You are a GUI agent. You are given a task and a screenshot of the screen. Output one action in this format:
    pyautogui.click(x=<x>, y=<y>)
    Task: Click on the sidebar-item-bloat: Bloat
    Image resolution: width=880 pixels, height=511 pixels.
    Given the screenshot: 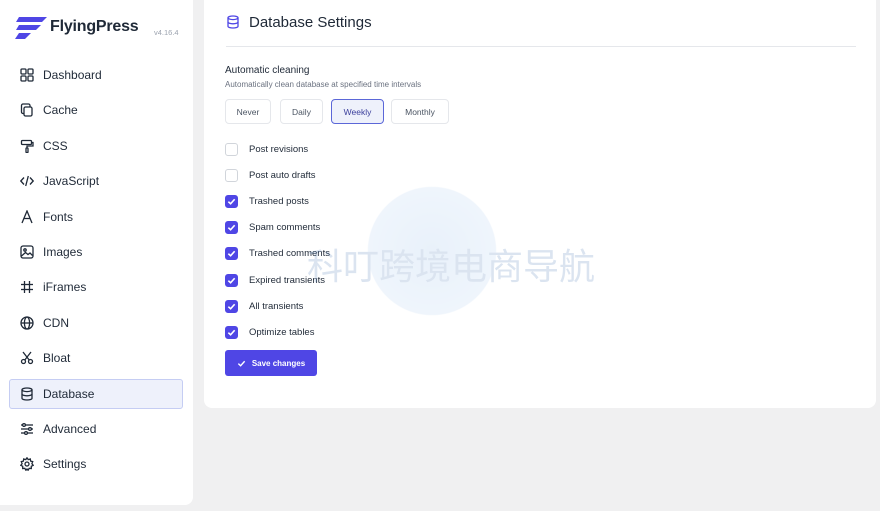 What is the action you would take?
    pyautogui.click(x=96, y=358)
    